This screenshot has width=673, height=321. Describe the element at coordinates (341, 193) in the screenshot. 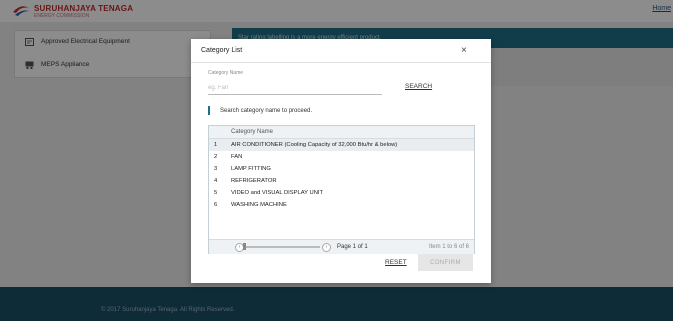

I see `table-row: 5 VIDEO and VISUAL DISPLAY UNIT` at that location.